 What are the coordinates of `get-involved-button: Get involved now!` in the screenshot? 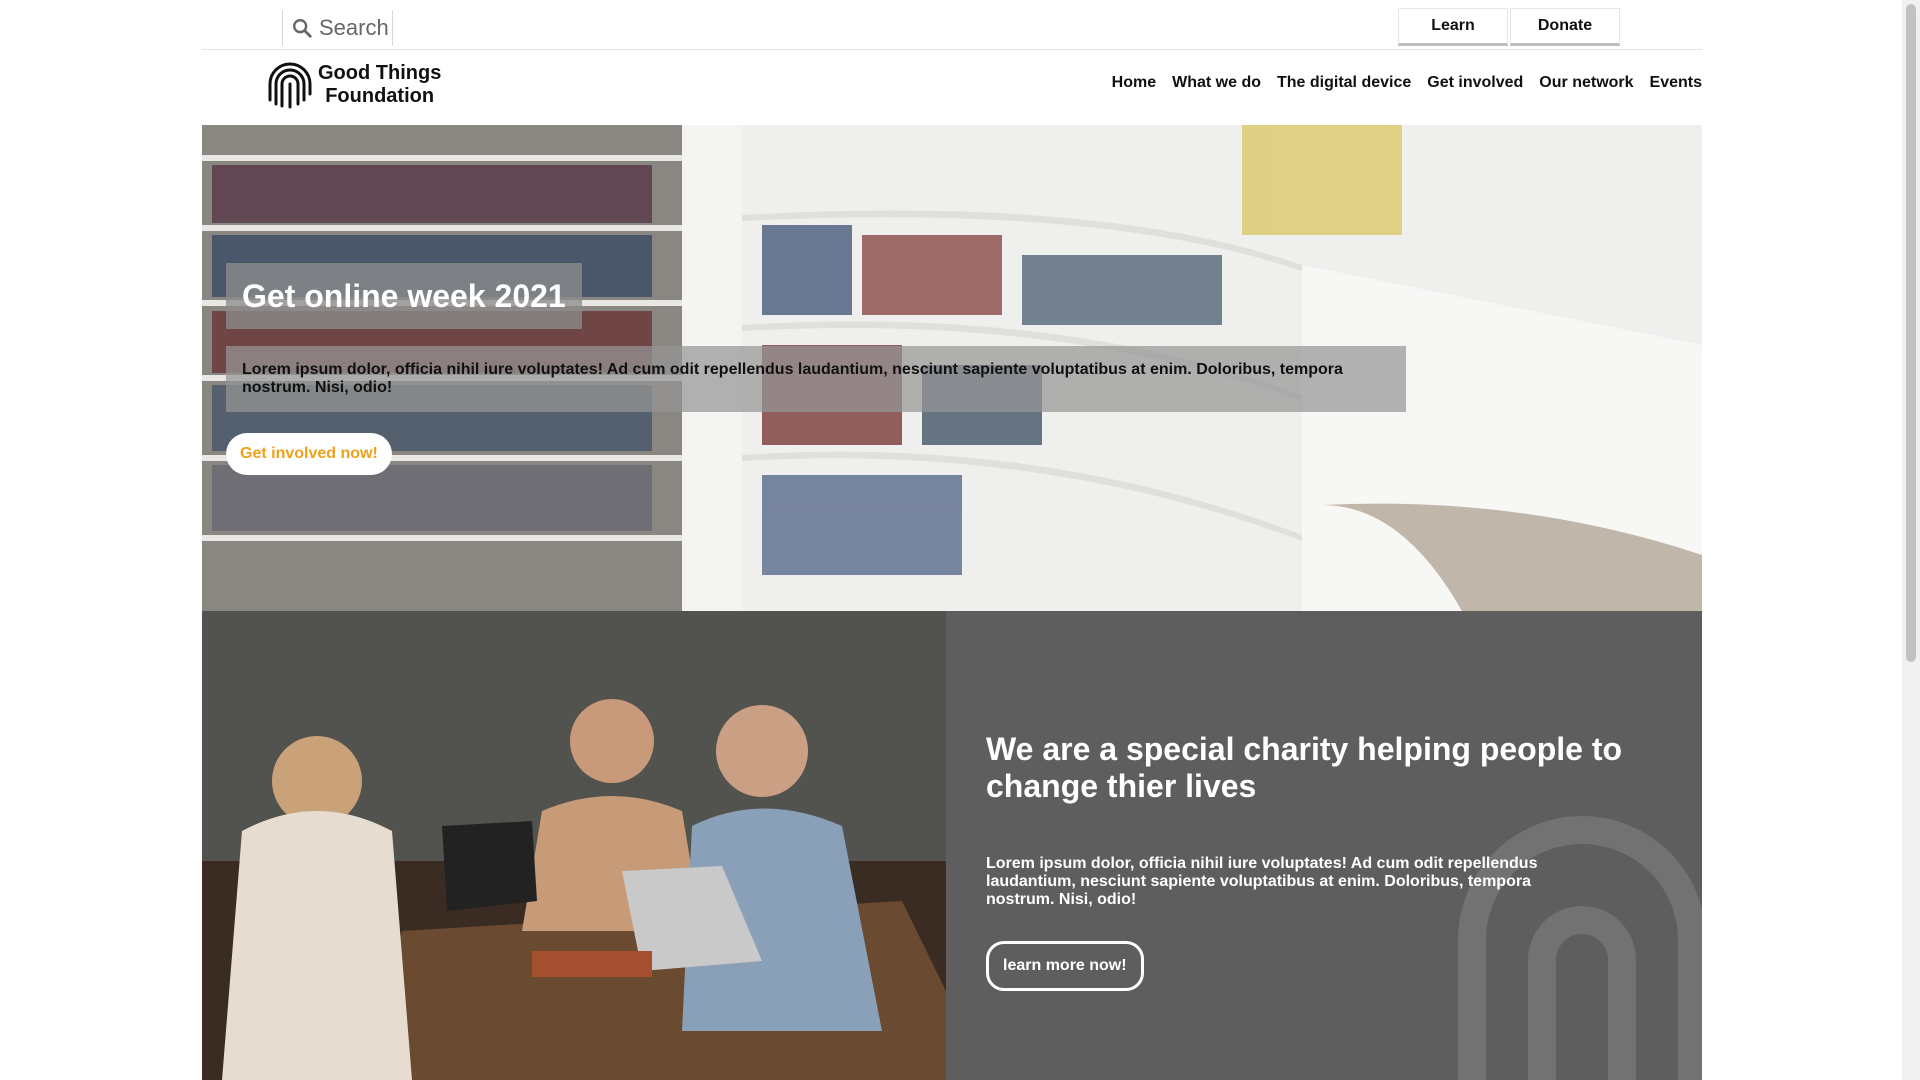 It's located at (309, 454).